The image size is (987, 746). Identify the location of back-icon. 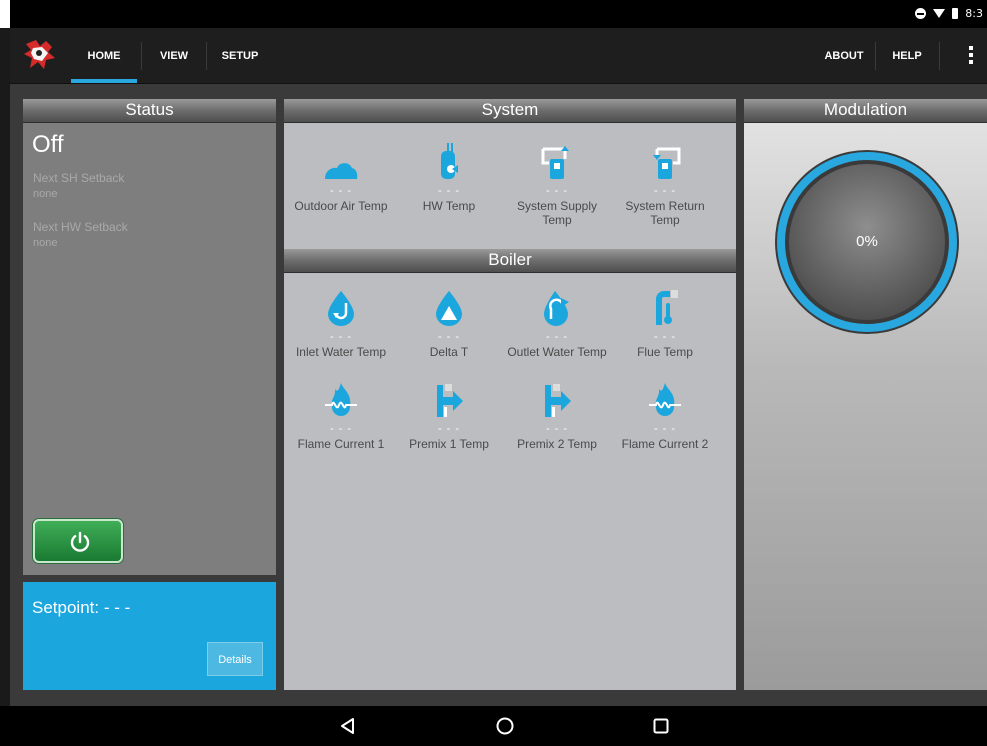
(348, 726).